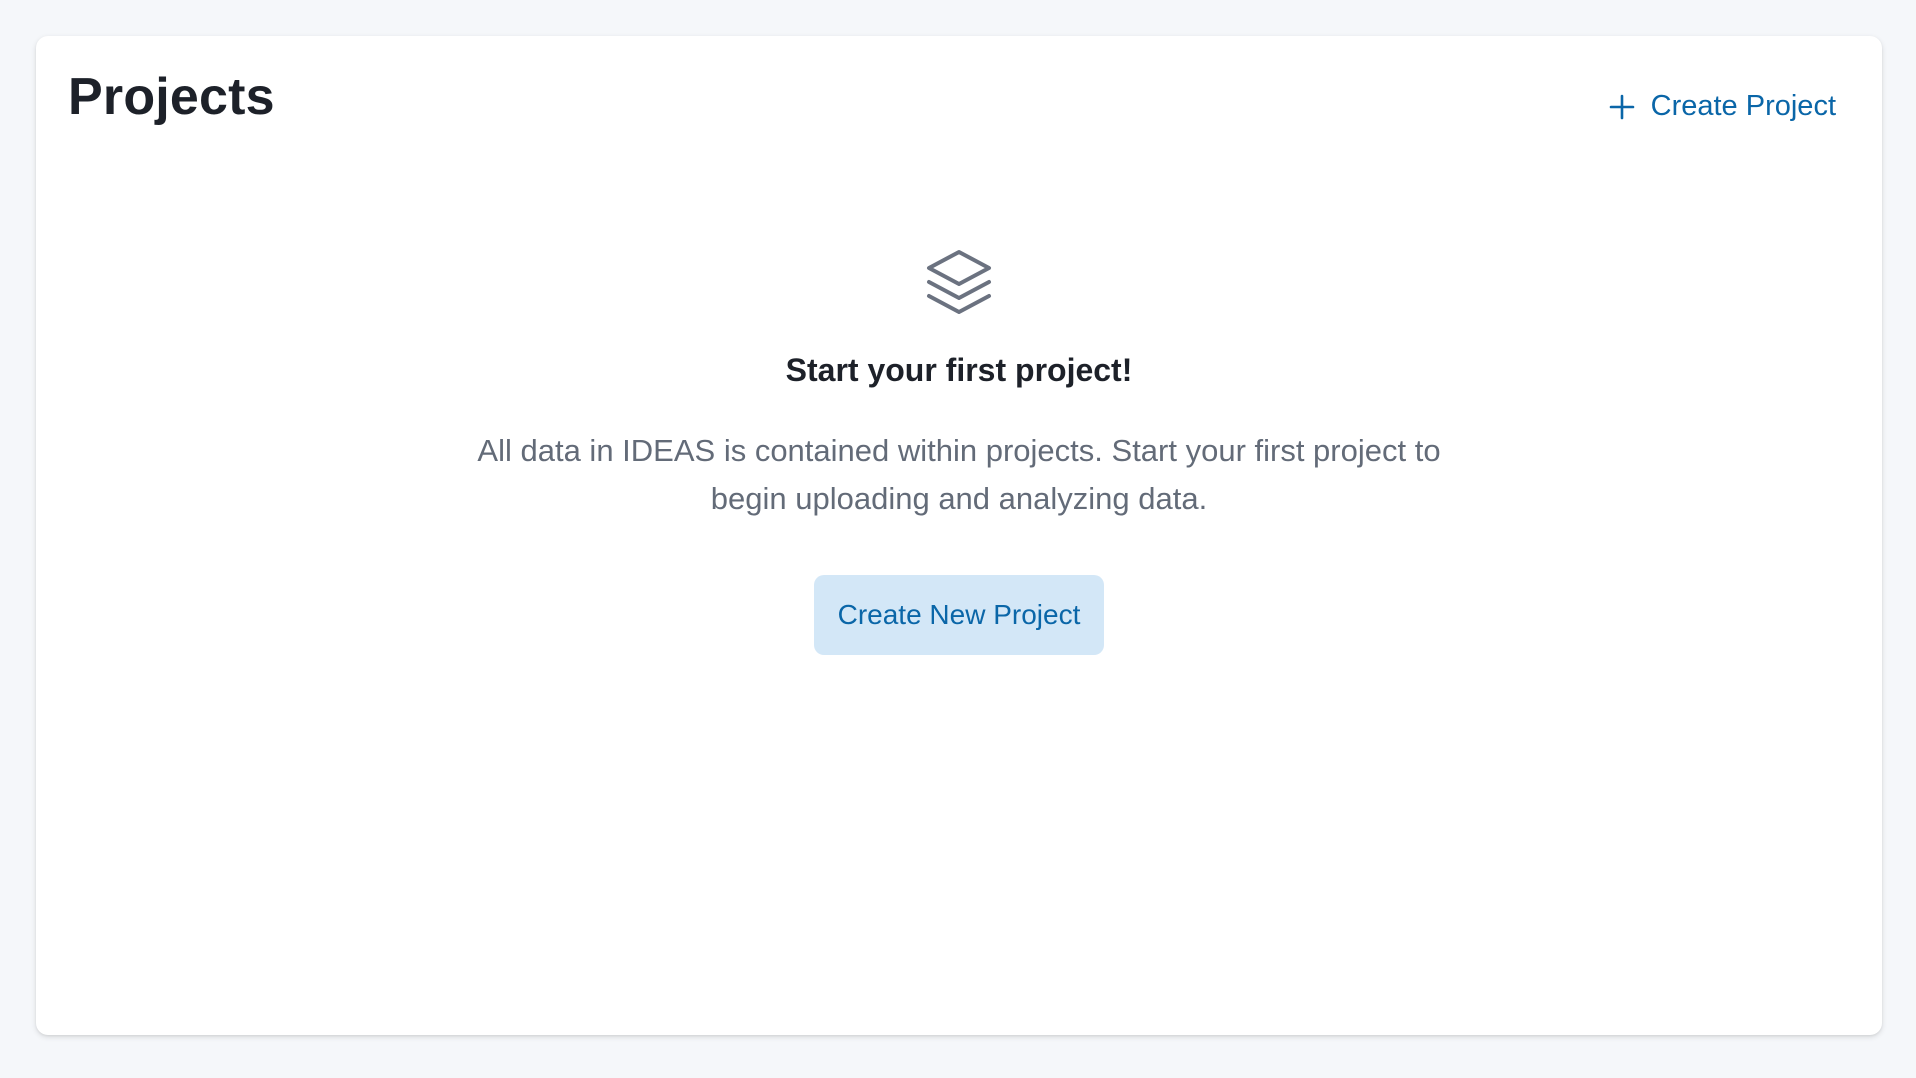  I want to click on empty-state-heading: Start your first project!, so click(959, 370).